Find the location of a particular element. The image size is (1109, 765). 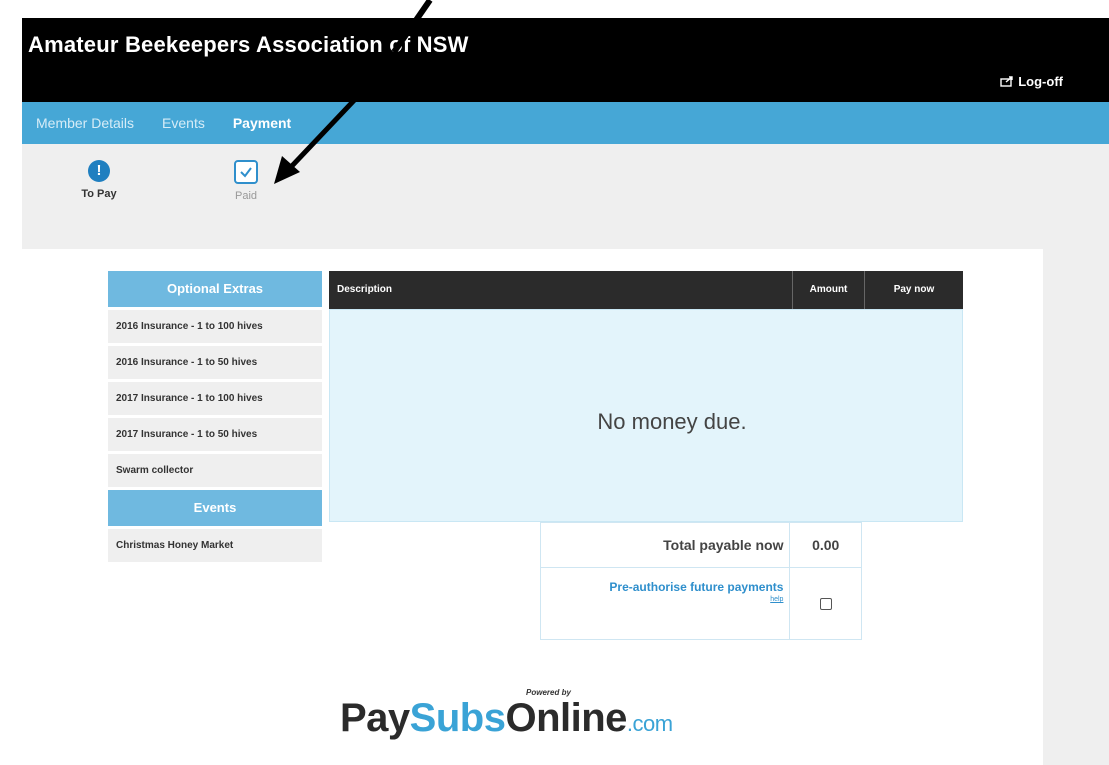

nav-member-details: Member Details is located at coordinates (85, 123).